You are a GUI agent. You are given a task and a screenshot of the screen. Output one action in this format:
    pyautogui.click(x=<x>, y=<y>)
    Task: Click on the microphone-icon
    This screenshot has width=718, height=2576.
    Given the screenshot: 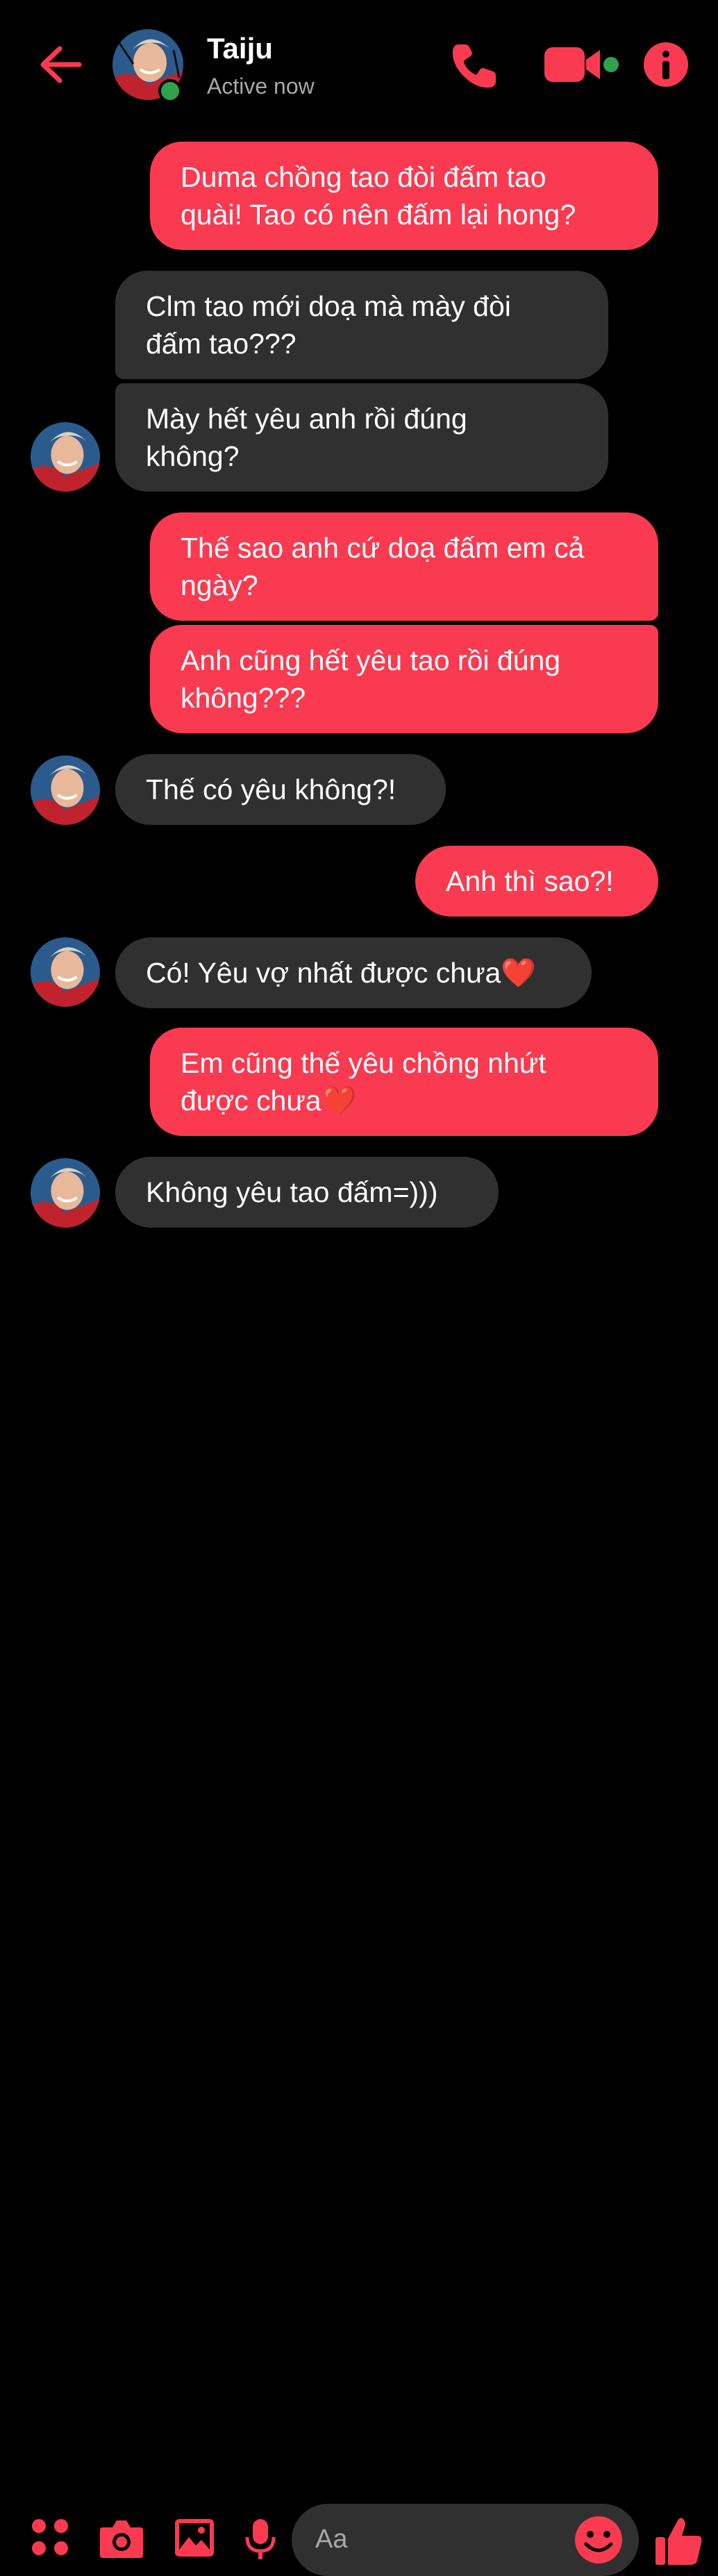 What is the action you would take?
    pyautogui.click(x=260, y=2539)
    